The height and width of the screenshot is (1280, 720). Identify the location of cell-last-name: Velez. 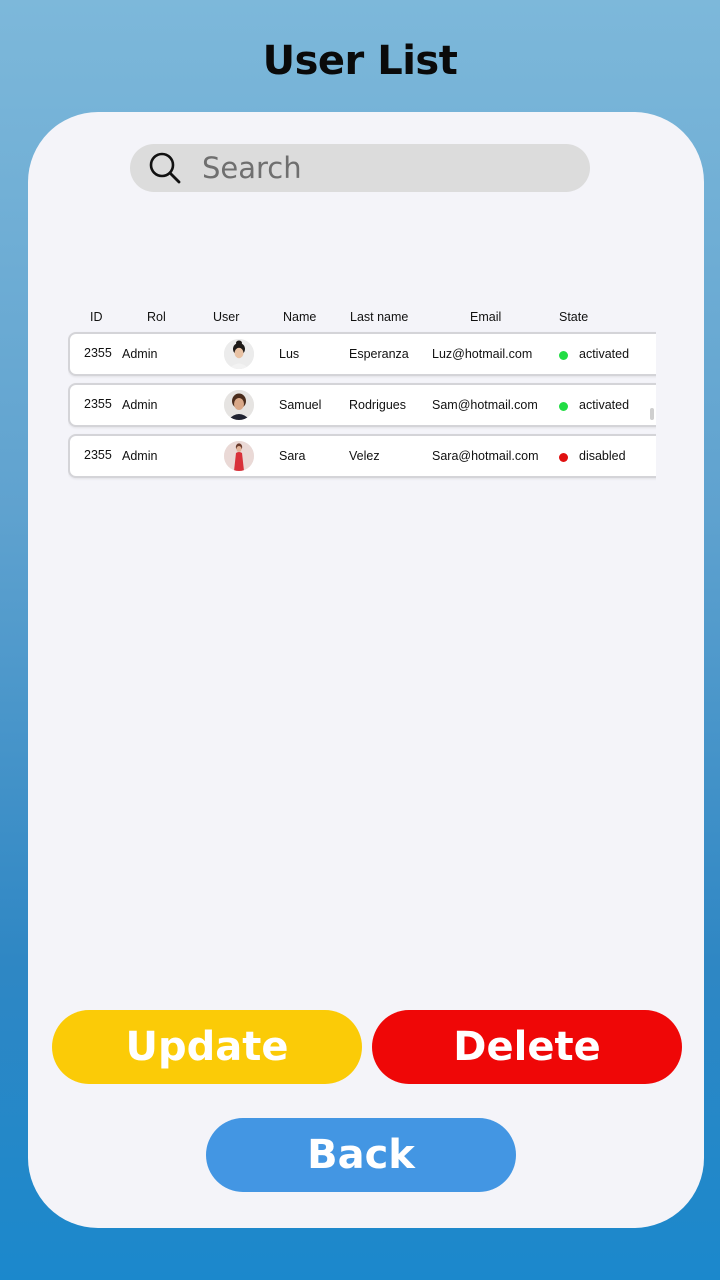
(364, 456).